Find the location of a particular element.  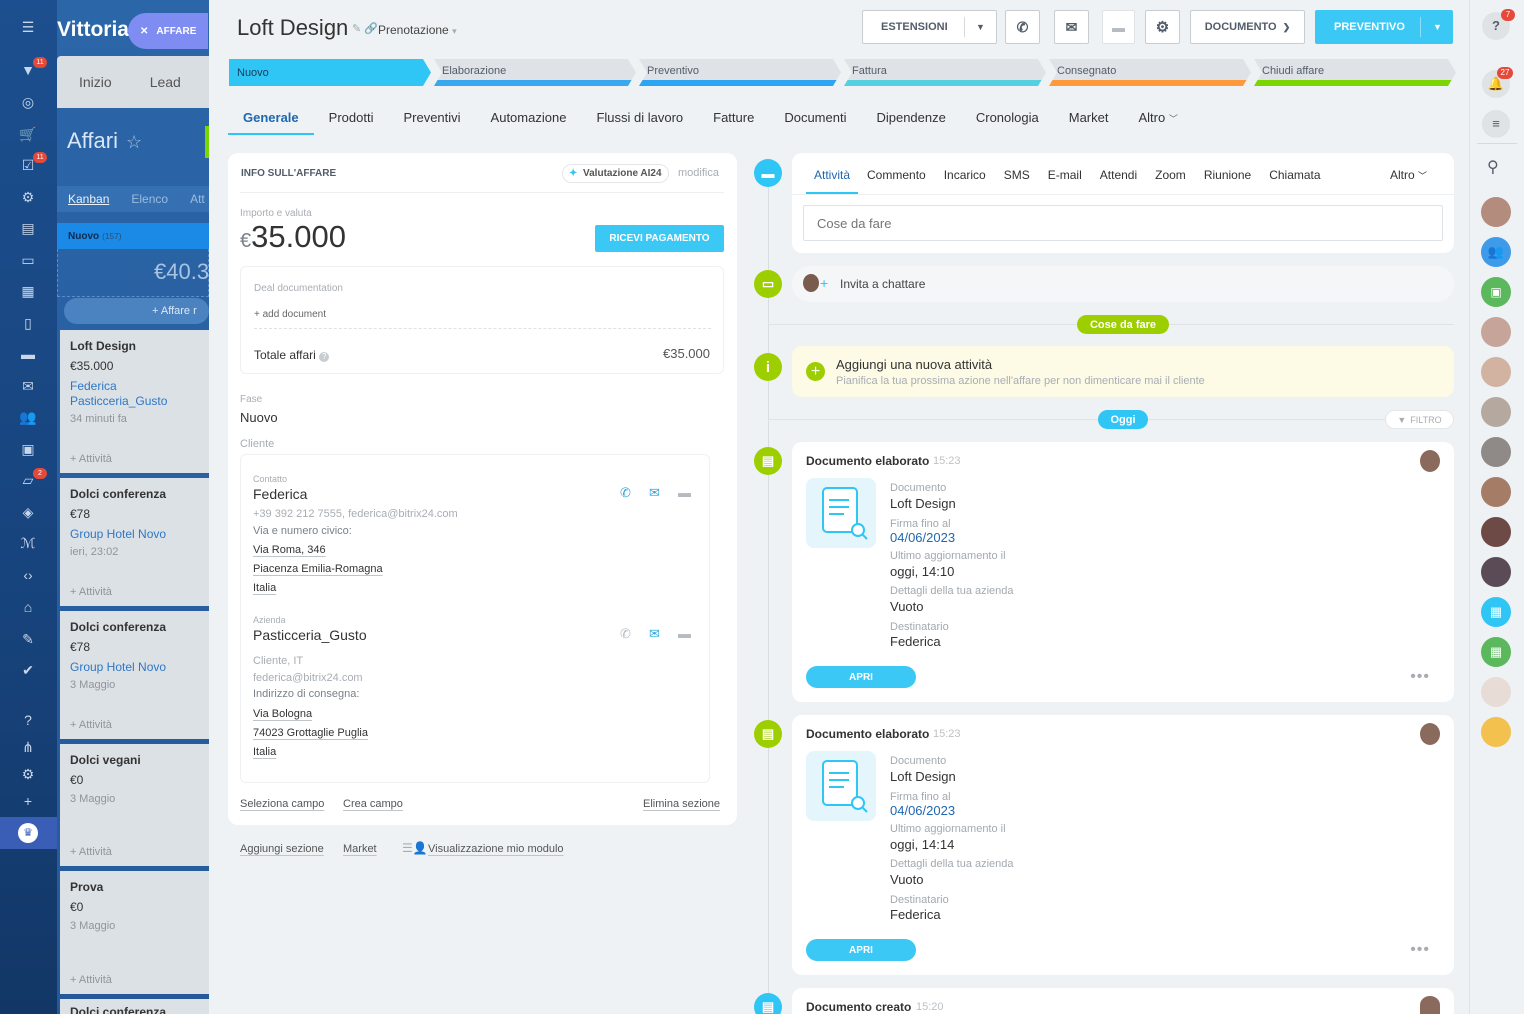

help-icon: ? is located at coordinates (324, 357).